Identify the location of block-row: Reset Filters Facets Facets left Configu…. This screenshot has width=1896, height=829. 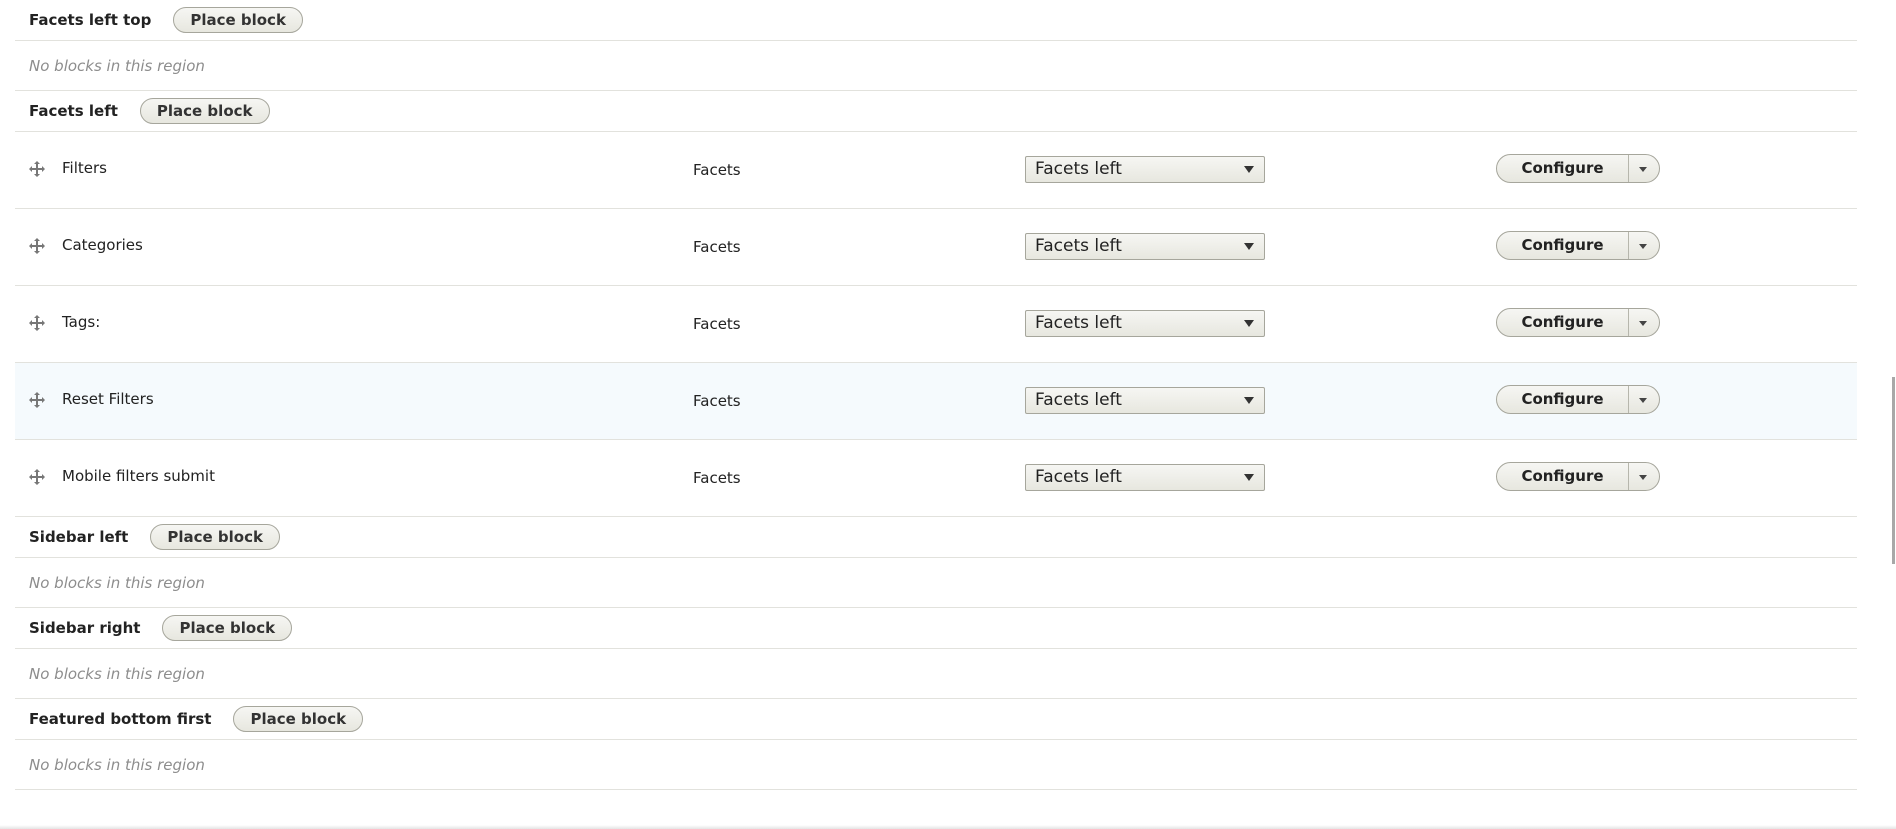
(936, 401).